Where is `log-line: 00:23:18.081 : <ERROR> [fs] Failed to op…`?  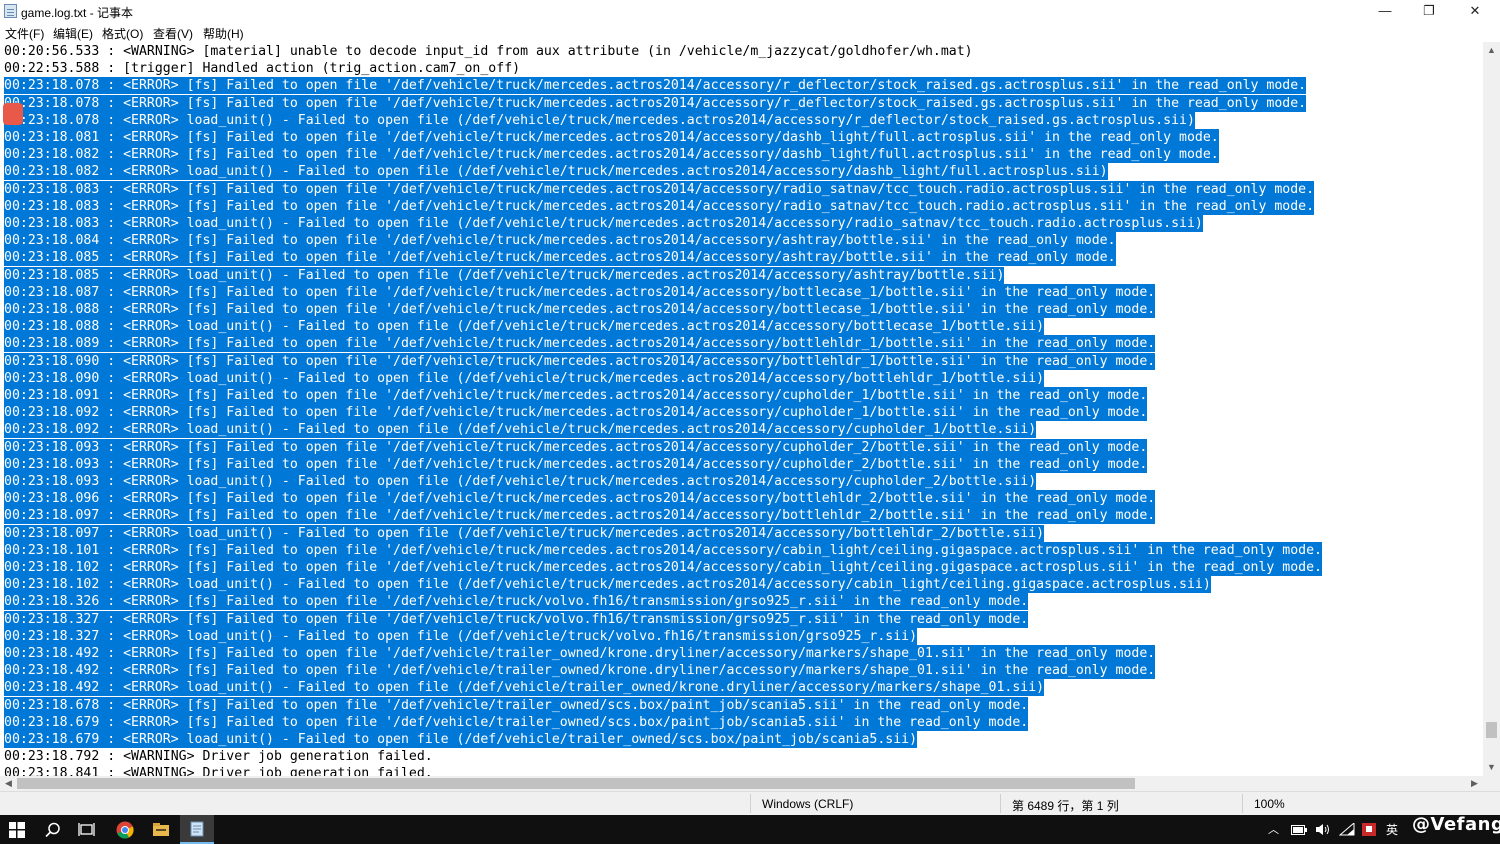
log-line: 00:23:18.081 : <ERROR> [fs] Failed to op… is located at coordinates (611, 137).